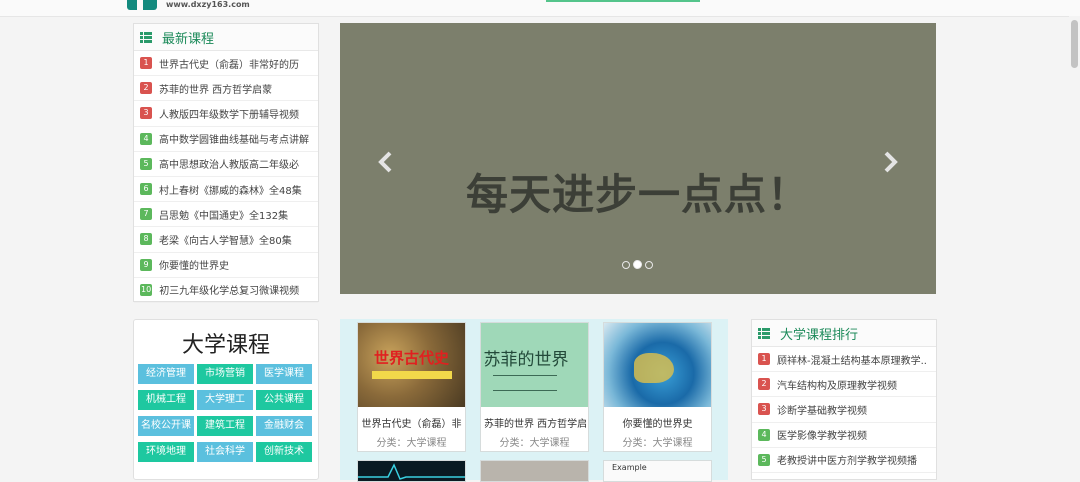 The image size is (1080, 482). I want to click on category-tag: 大学理工, so click(225, 400).